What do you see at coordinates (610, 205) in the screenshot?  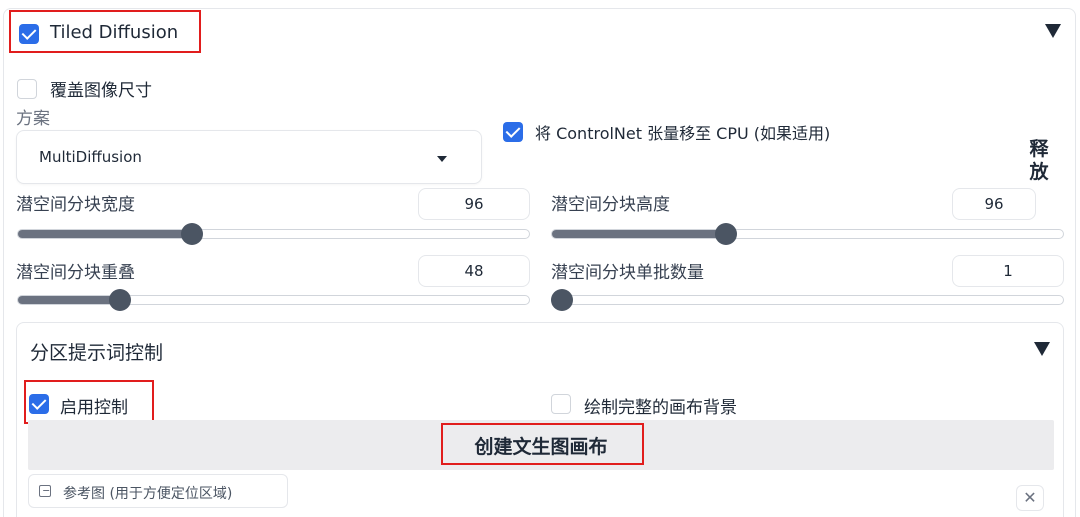 I see `tile-height-label: 潜空间分块高度` at bounding box center [610, 205].